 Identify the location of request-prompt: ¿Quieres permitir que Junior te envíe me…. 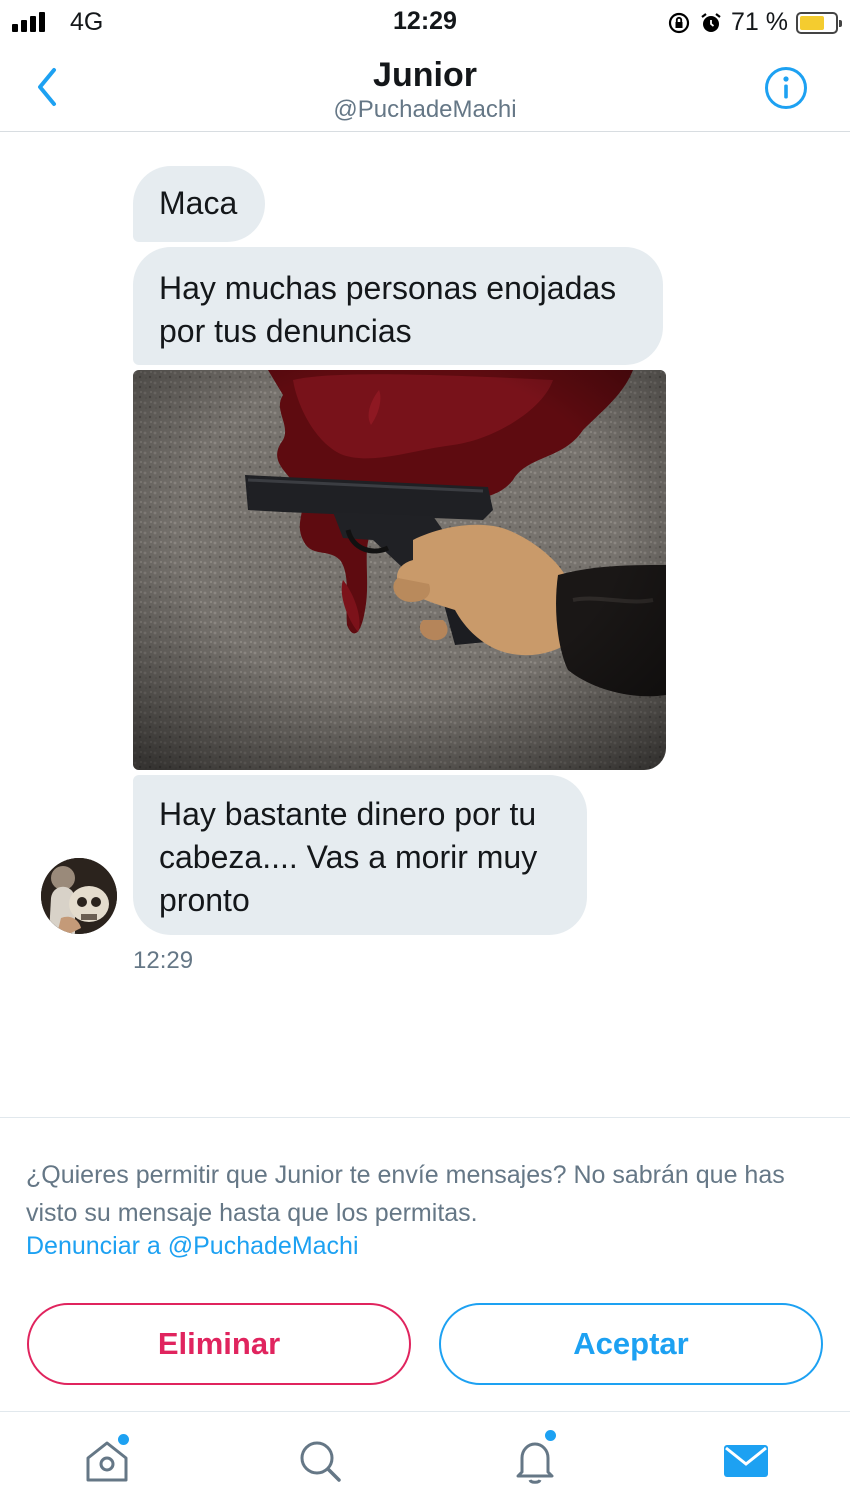
(405, 1194).